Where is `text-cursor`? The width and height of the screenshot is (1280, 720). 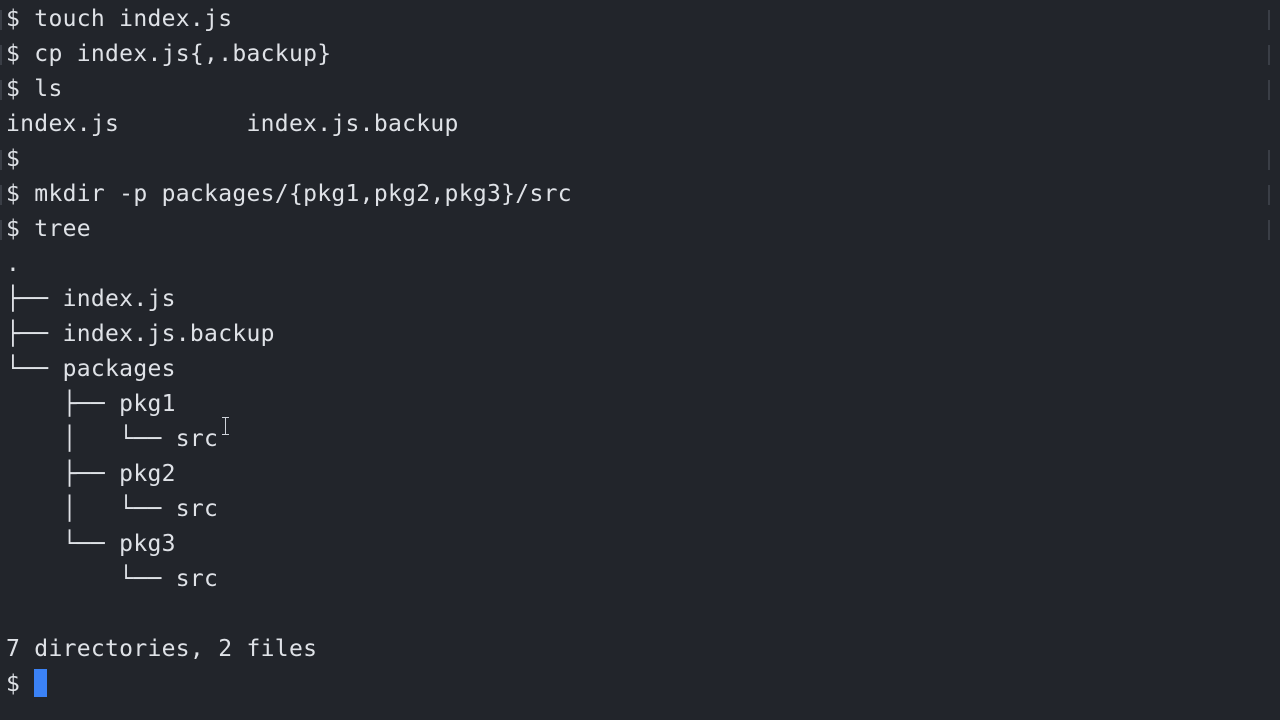 text-cursor is located at coordinates (41, 682).